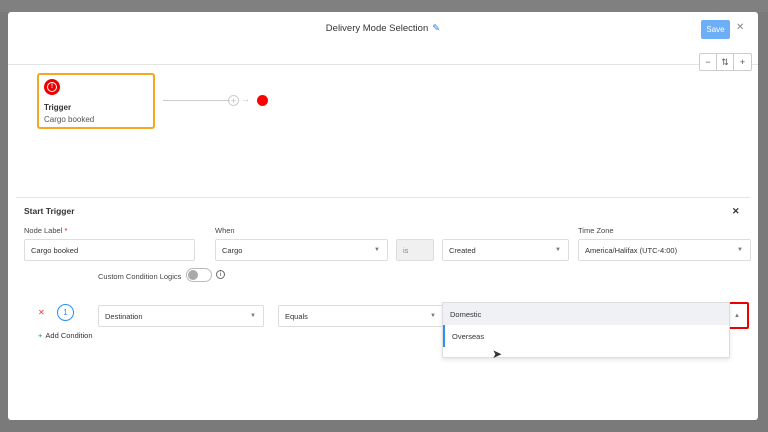 This screenshot has width=768, height=432. I want to click on panel-close-icon: ✕, so click(736, 211).